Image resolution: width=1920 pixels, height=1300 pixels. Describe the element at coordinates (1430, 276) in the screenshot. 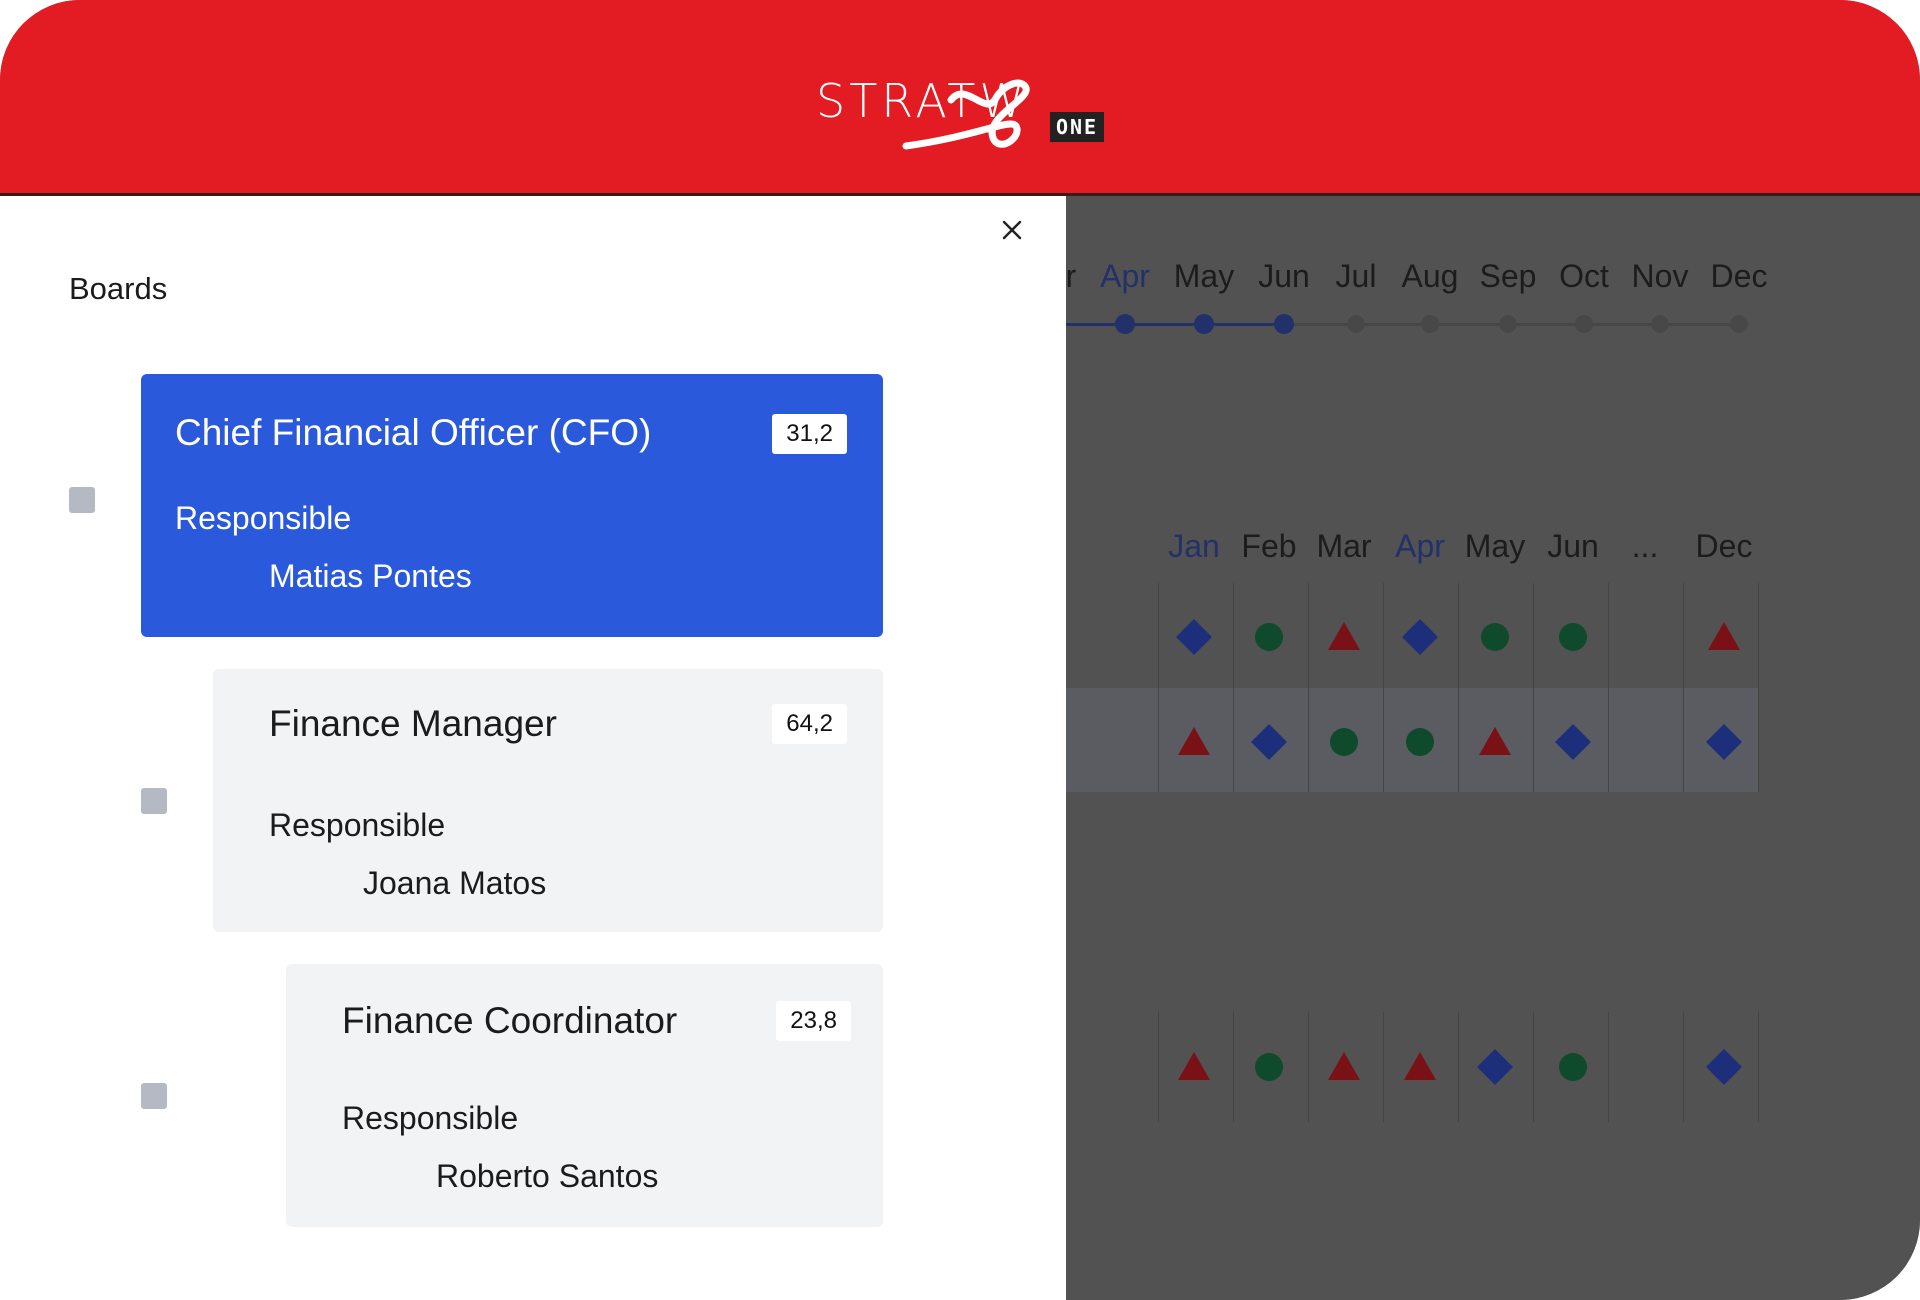

I see `timeline-month-aug: Aug` at that location.